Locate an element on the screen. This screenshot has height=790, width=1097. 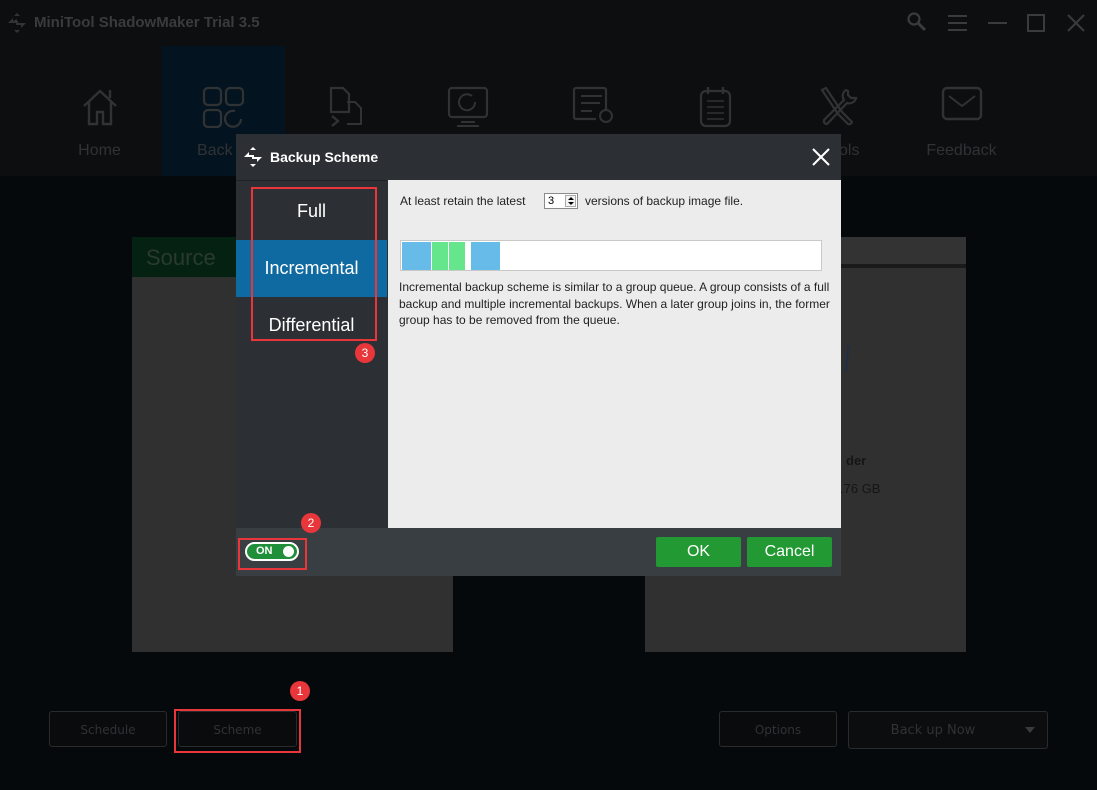
title-bar: MiniTool ShadowMaker Trial 3.5 is located at coordinates (548, 23).